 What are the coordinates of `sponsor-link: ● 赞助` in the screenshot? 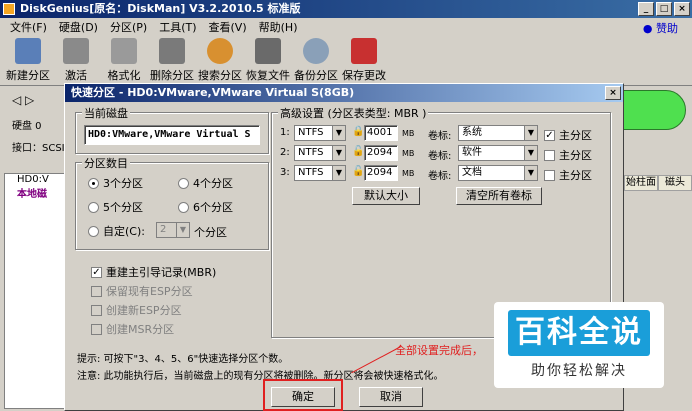 It's located at (660, 28).